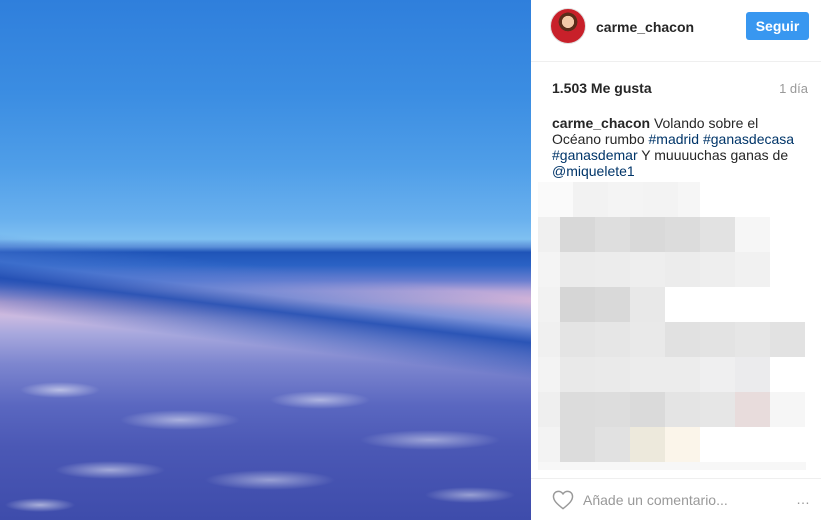  Describe the element at coordinates (593, 171) in the screenshot. I see `mention-miquelete1: @miquelete1` at that location.